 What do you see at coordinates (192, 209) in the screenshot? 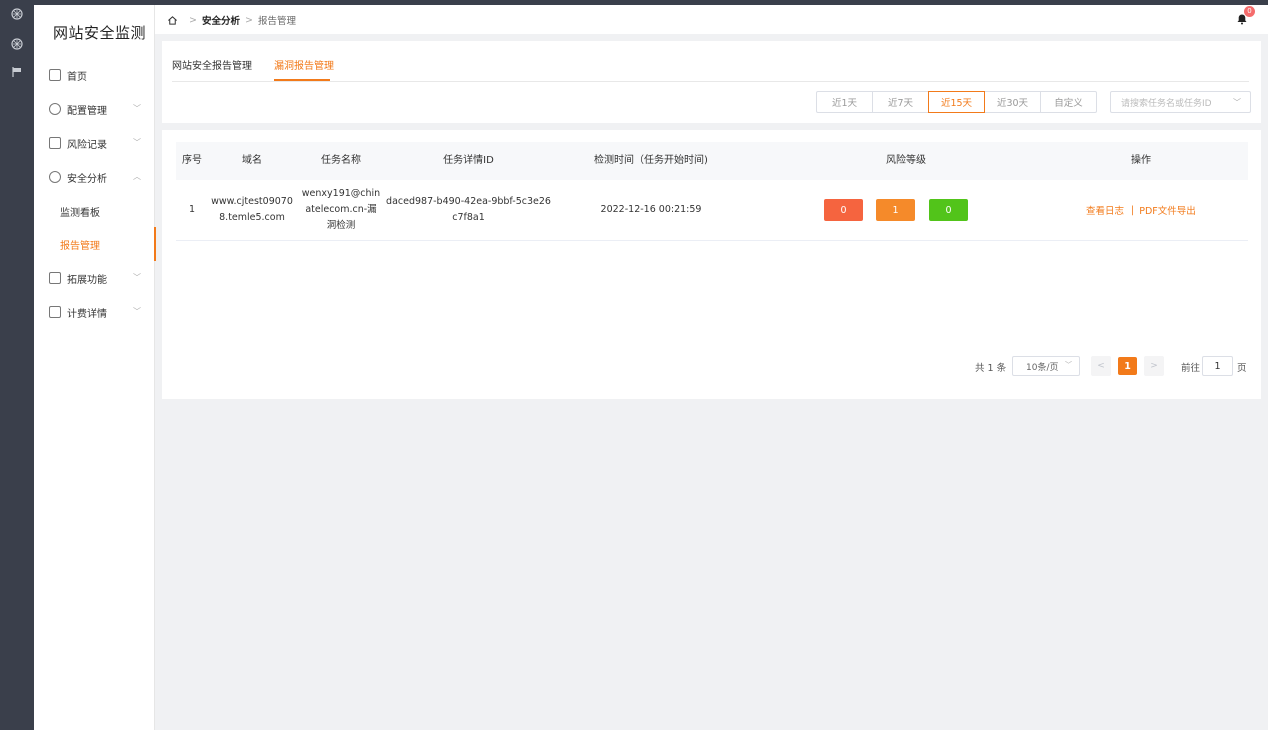
I see `cell-index: 1` at bounding box center [192, 209].